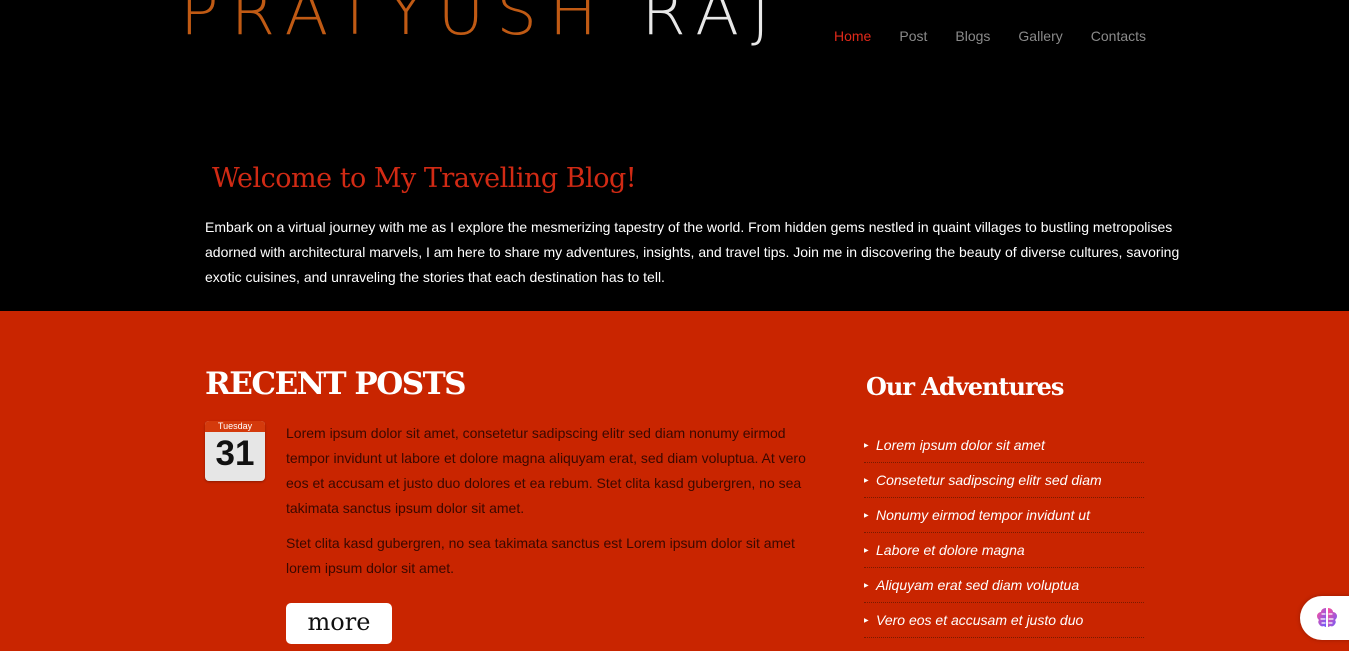 This screenshot has width=1349, height=651. What do you see at coordinates (235, 426) in the screenshot?
I see `date-weekday: Tuesday` at bounding box center [235, 426].